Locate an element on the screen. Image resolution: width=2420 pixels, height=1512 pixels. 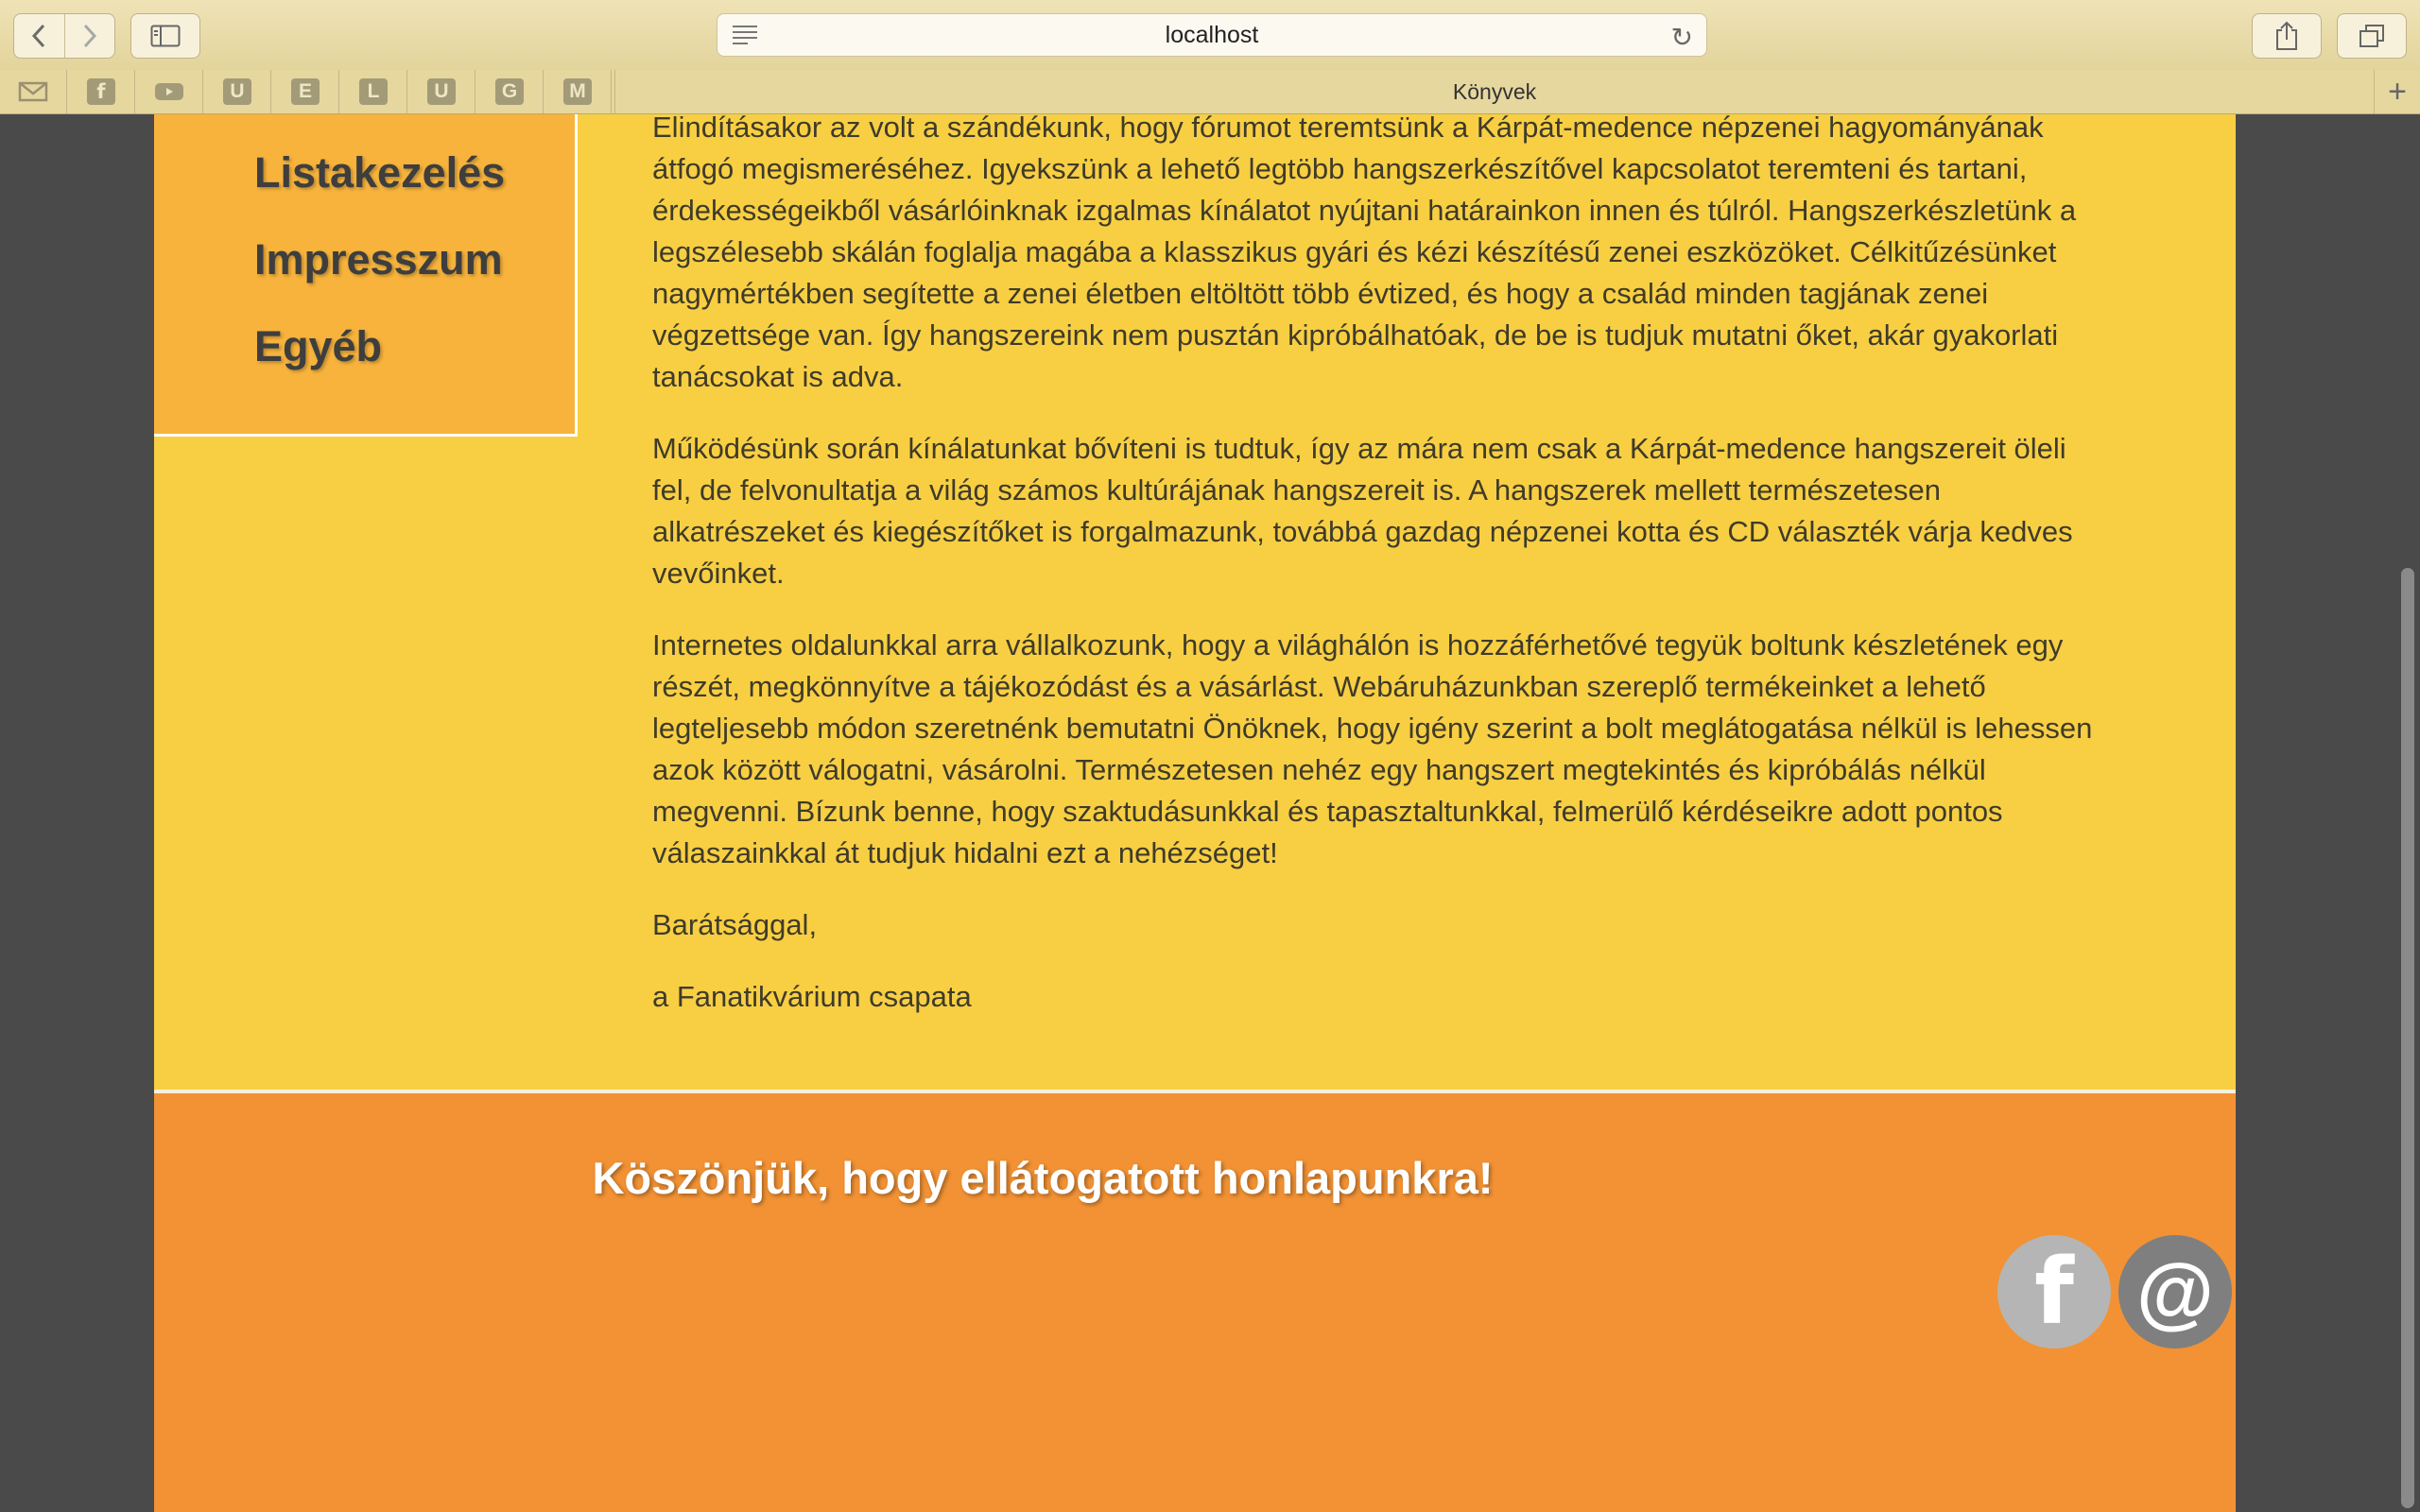
signature: a Fanatikvárium csapata is located at coordinates (812, 996).